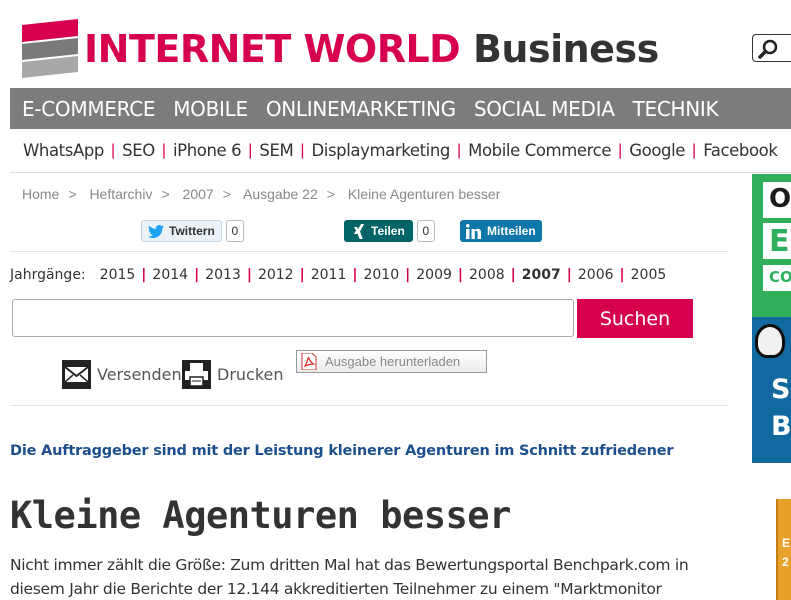  What do you see at coordinates (223, 275) in the screenshot?
I see `year-2013: 2013` at bounding box center [223, 275].